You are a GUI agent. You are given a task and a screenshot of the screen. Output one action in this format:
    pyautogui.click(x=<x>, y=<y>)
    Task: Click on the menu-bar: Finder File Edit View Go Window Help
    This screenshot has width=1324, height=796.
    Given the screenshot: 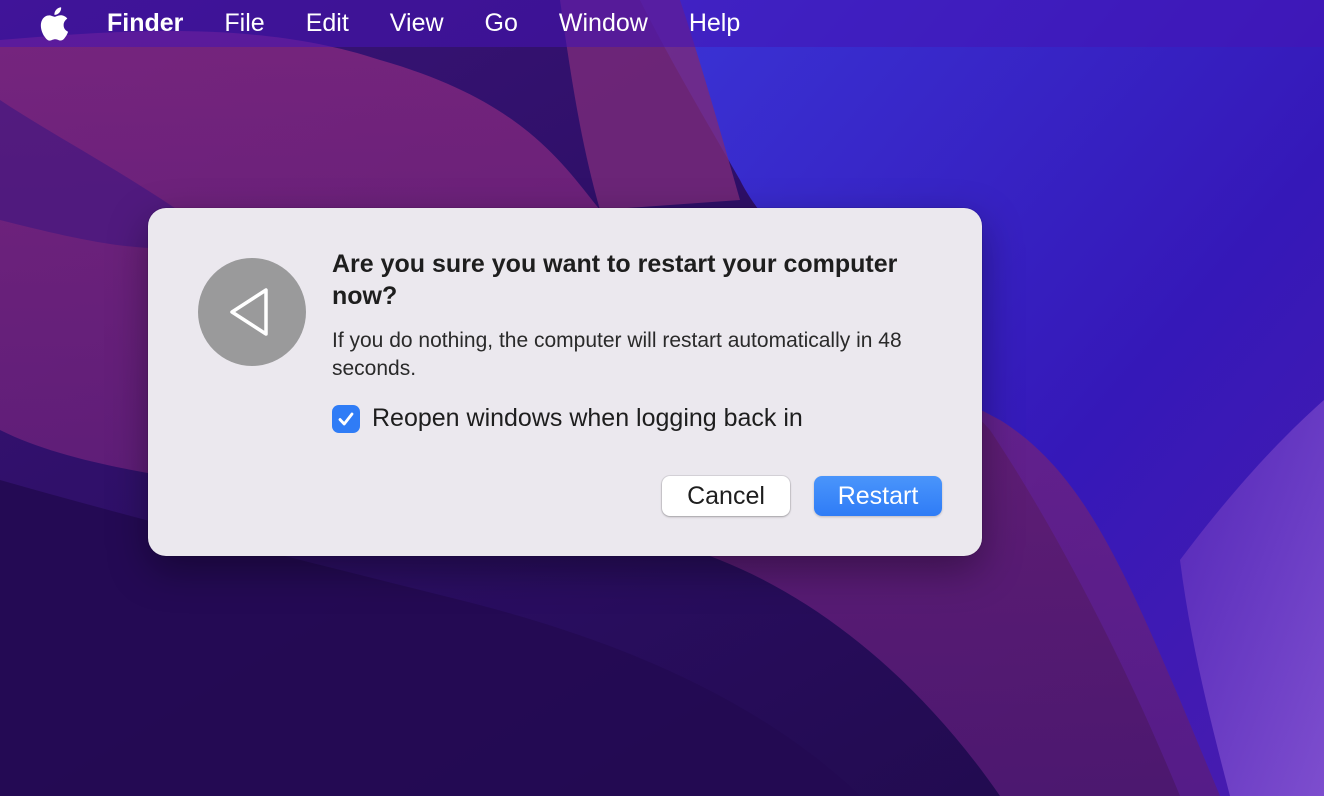 What is the action you would take?
    pyautogui.click(x=662, y=23)
    